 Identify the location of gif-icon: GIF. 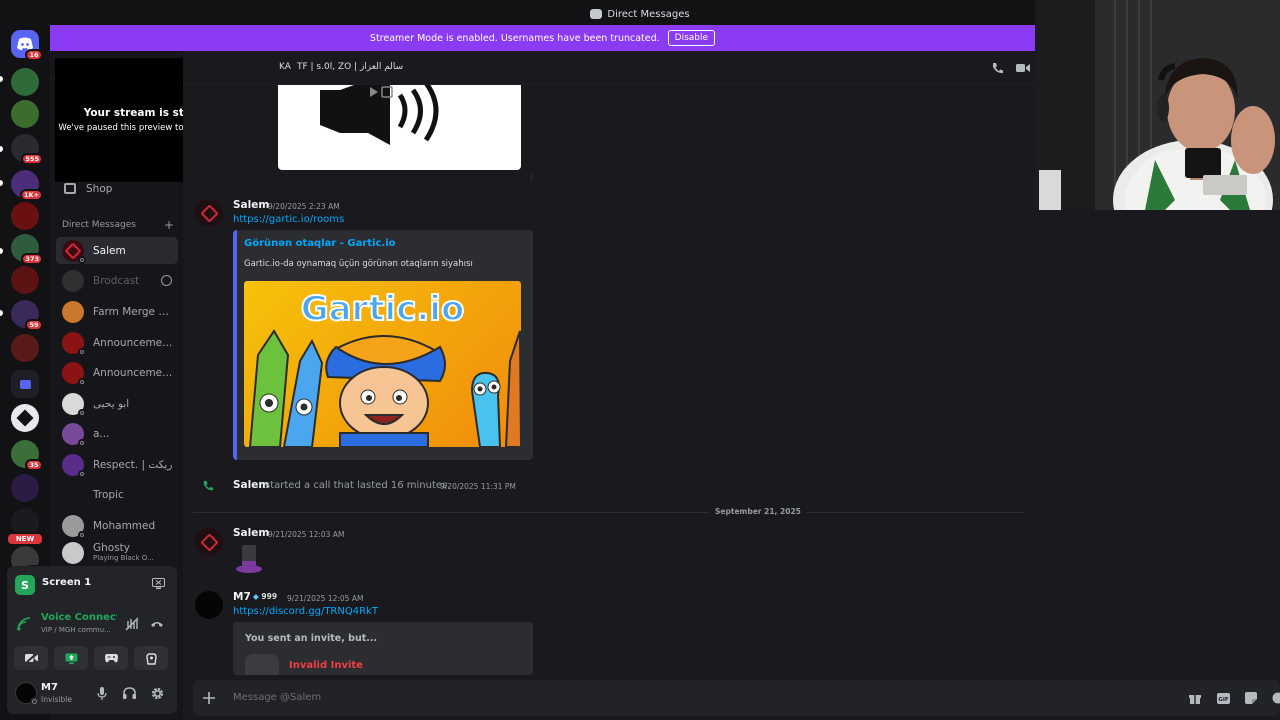
(1223, 698).